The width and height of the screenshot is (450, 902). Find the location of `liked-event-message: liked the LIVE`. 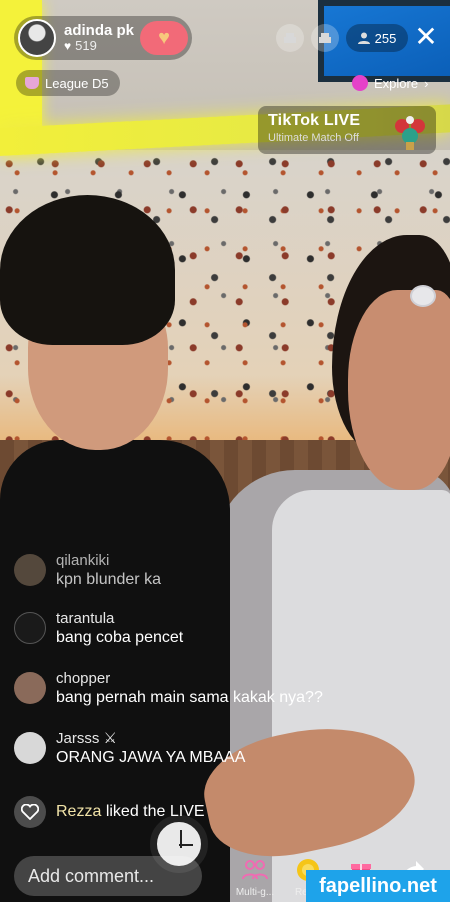

liked-event-message: liked the LIVE is located at coordinates (155, 811).